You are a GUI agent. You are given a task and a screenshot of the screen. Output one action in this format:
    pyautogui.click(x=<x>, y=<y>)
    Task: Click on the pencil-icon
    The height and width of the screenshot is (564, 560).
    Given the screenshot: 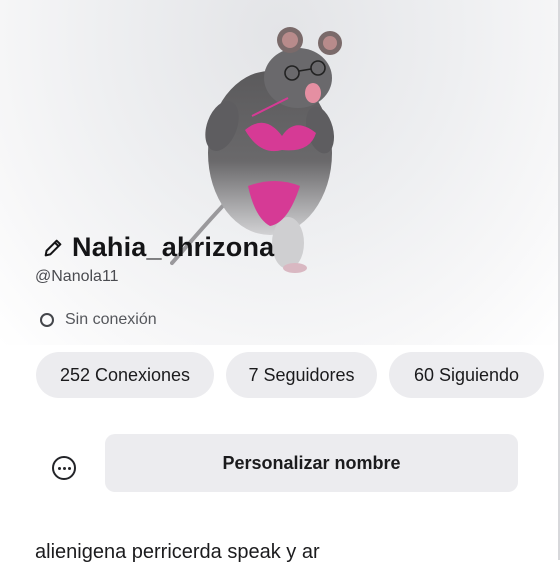 What is the action you would take?
    pyautogui.click(x=53, y=248)
    